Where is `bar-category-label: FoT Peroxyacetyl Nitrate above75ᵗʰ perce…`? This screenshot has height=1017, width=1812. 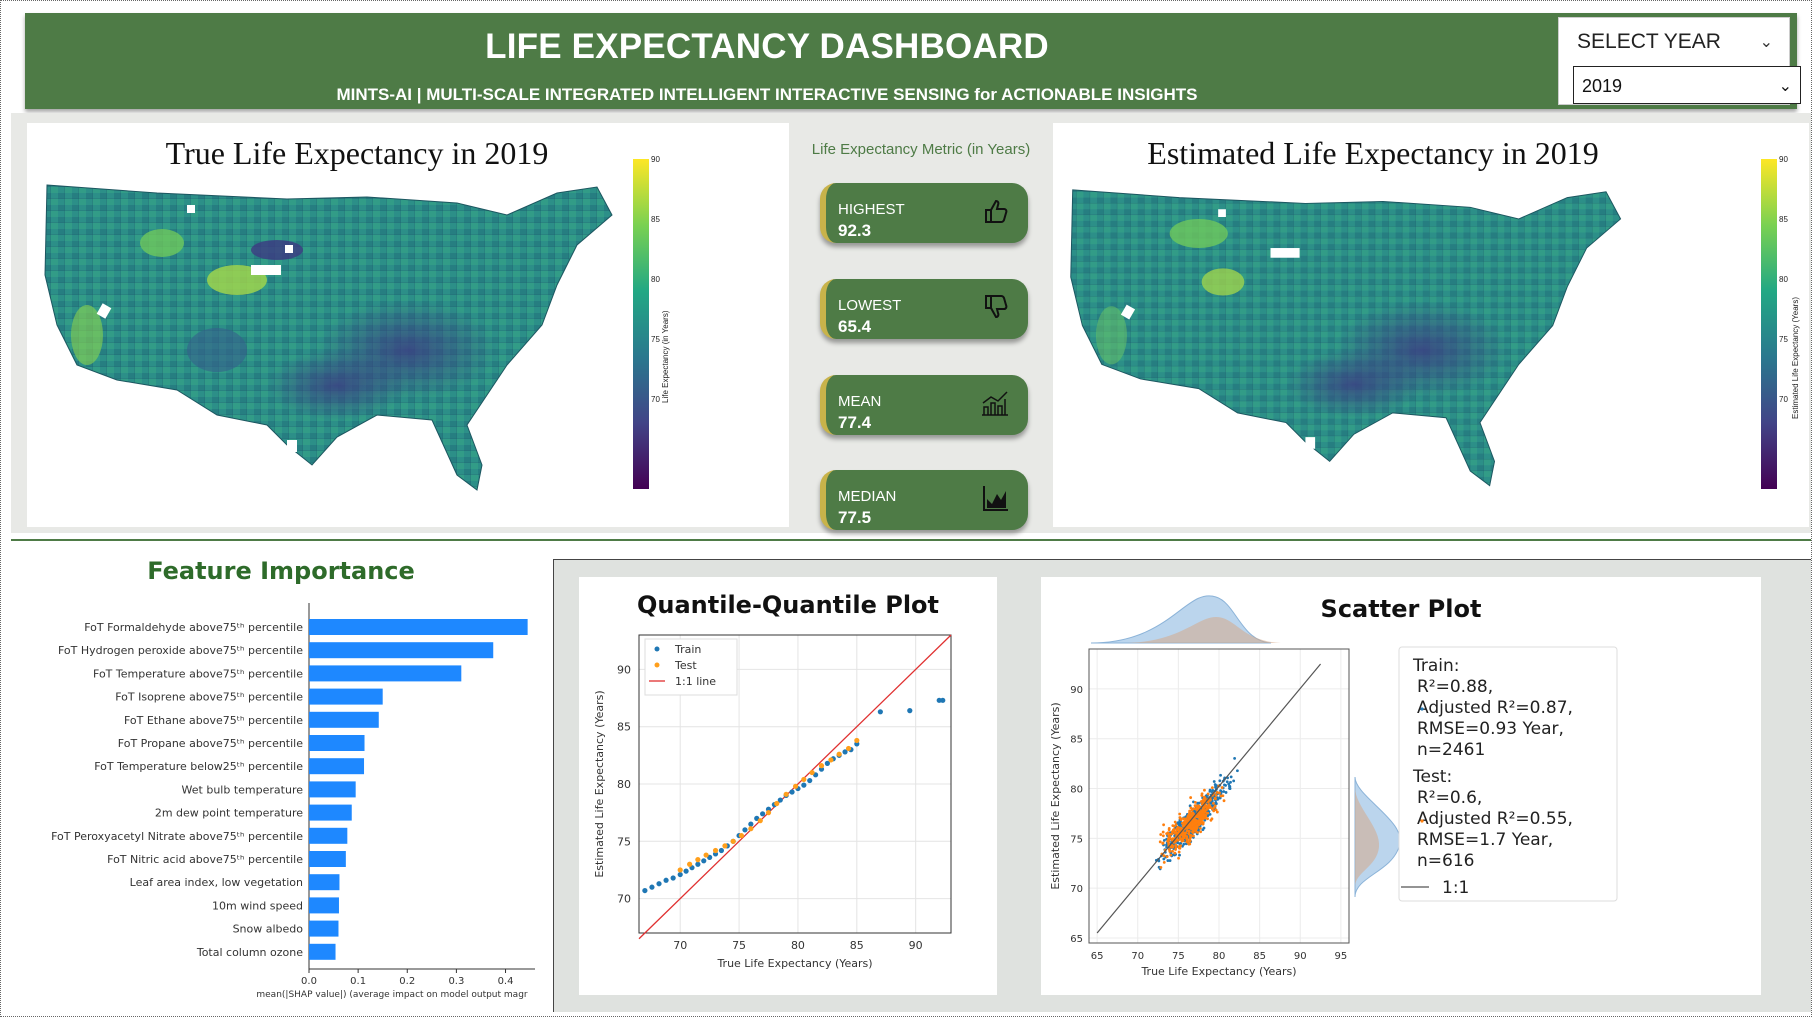 bar-category-label: FoT Peroxyacetyl Nitrate above75ᵗʰ perce… is located at coordinates (177, 836).